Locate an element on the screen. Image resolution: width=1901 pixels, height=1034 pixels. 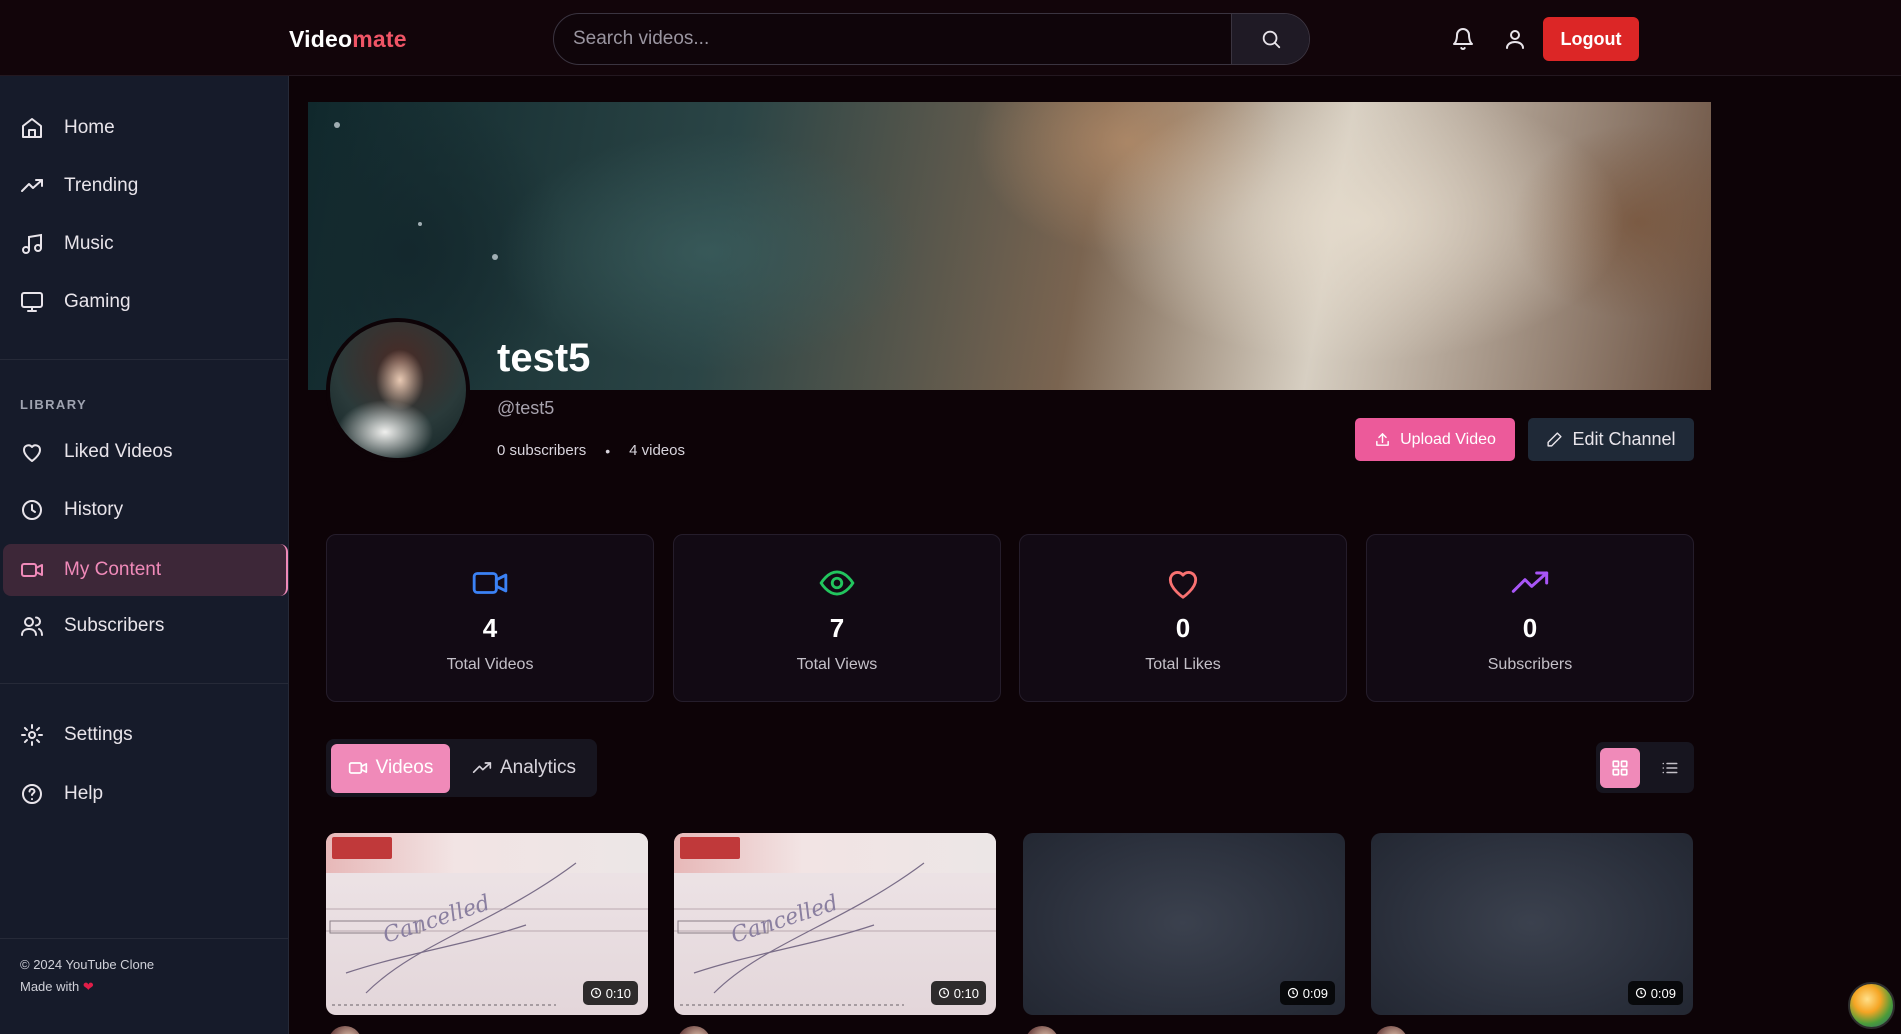
video-count: 4 videos is located at coordinates (657, 450).